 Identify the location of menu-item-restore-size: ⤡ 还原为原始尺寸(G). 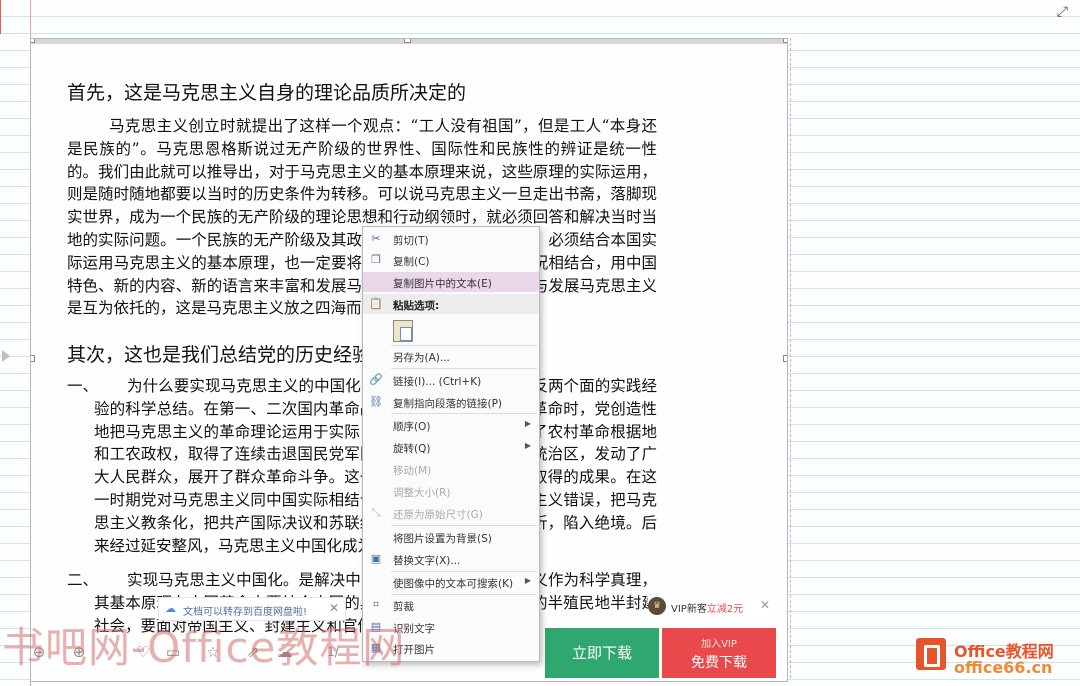
(451, 513).